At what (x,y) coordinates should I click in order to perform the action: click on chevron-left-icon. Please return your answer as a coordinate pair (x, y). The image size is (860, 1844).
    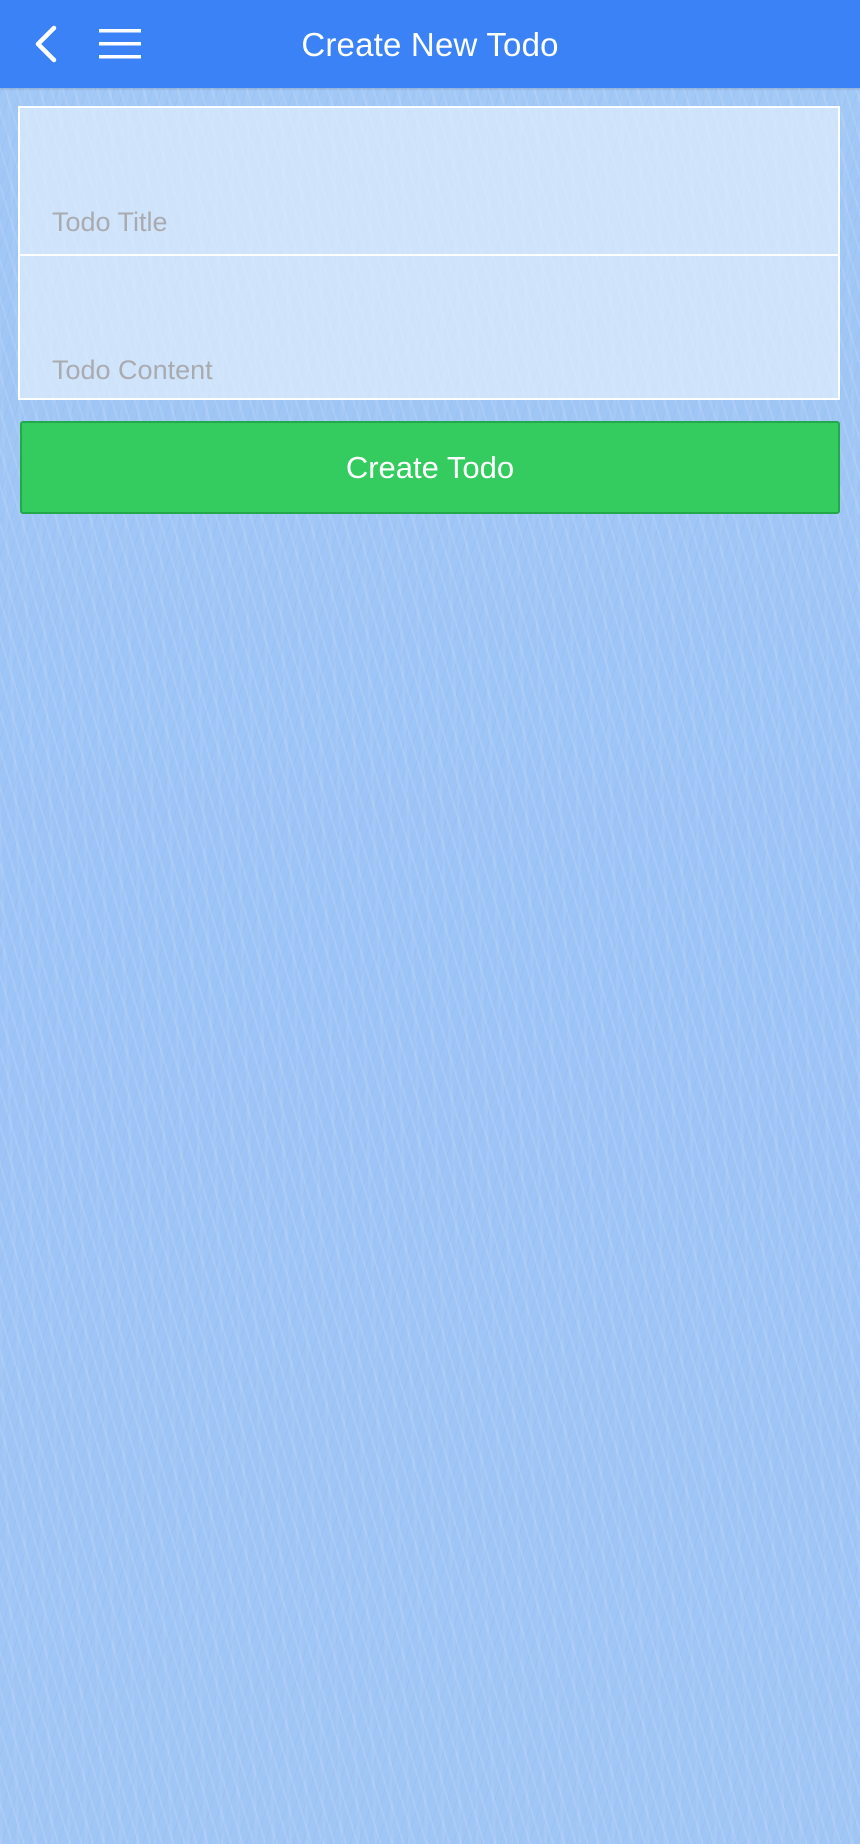
    Looking at the image, I should click on (46, 44).